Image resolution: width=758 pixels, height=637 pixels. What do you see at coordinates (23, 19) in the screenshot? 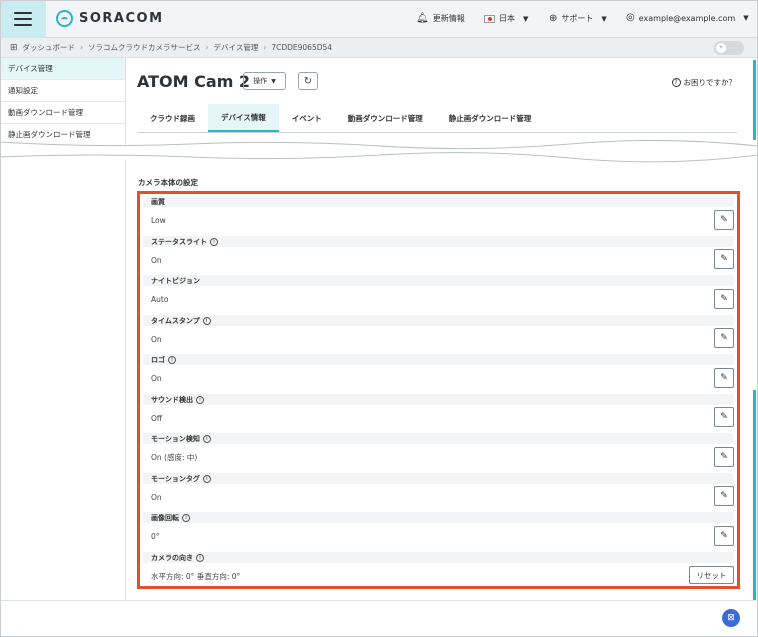
I see `menu-icon` at bounding box center [23, 19].